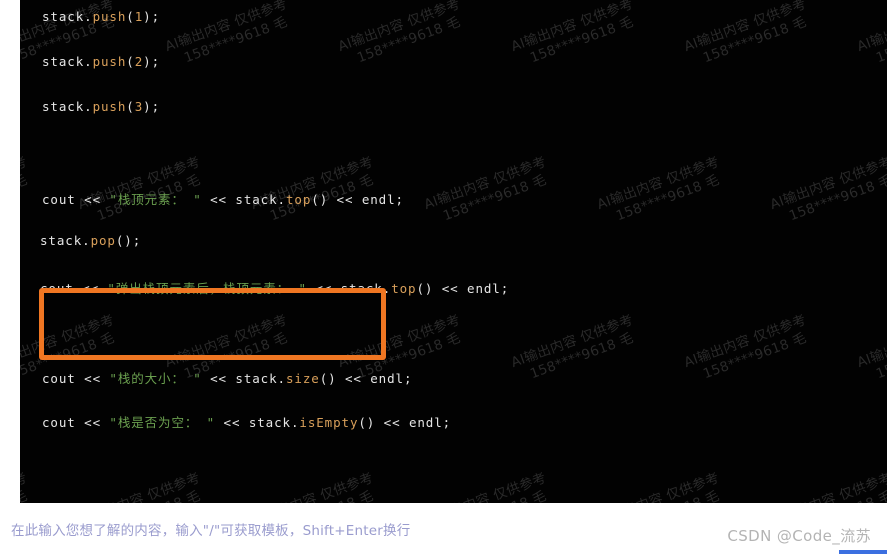 This screenshot has width=887, height=554. I want to click on code-token: "栈是否为空： ", so click(162, 422).